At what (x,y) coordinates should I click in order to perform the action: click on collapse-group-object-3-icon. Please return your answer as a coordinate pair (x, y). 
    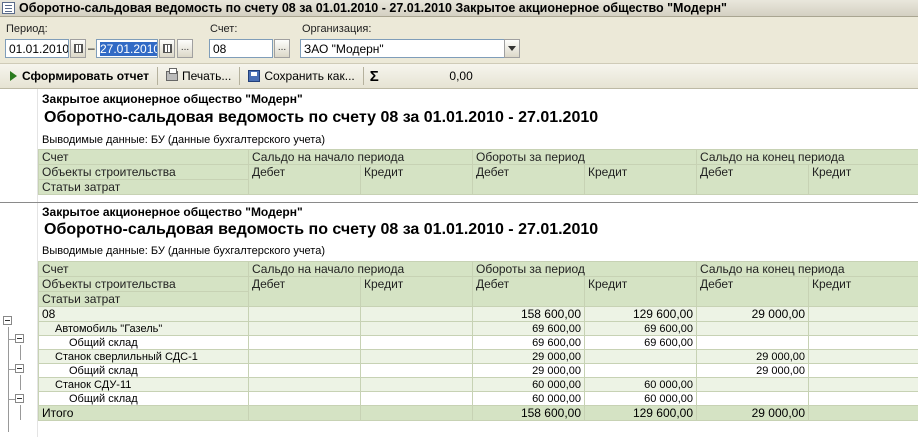
    Looking at the image, I should click on (19, 398).